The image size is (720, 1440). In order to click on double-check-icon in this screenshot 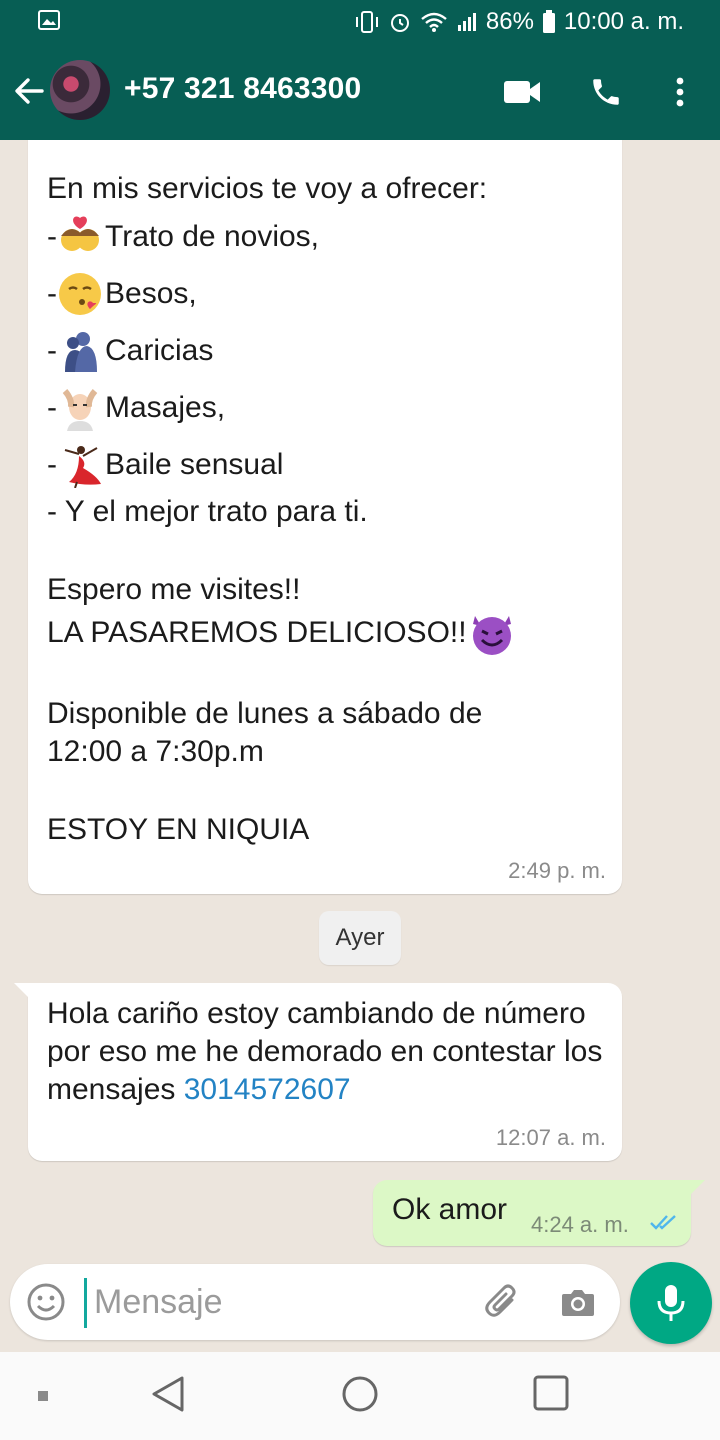, I will do `click(663, 1222)`.